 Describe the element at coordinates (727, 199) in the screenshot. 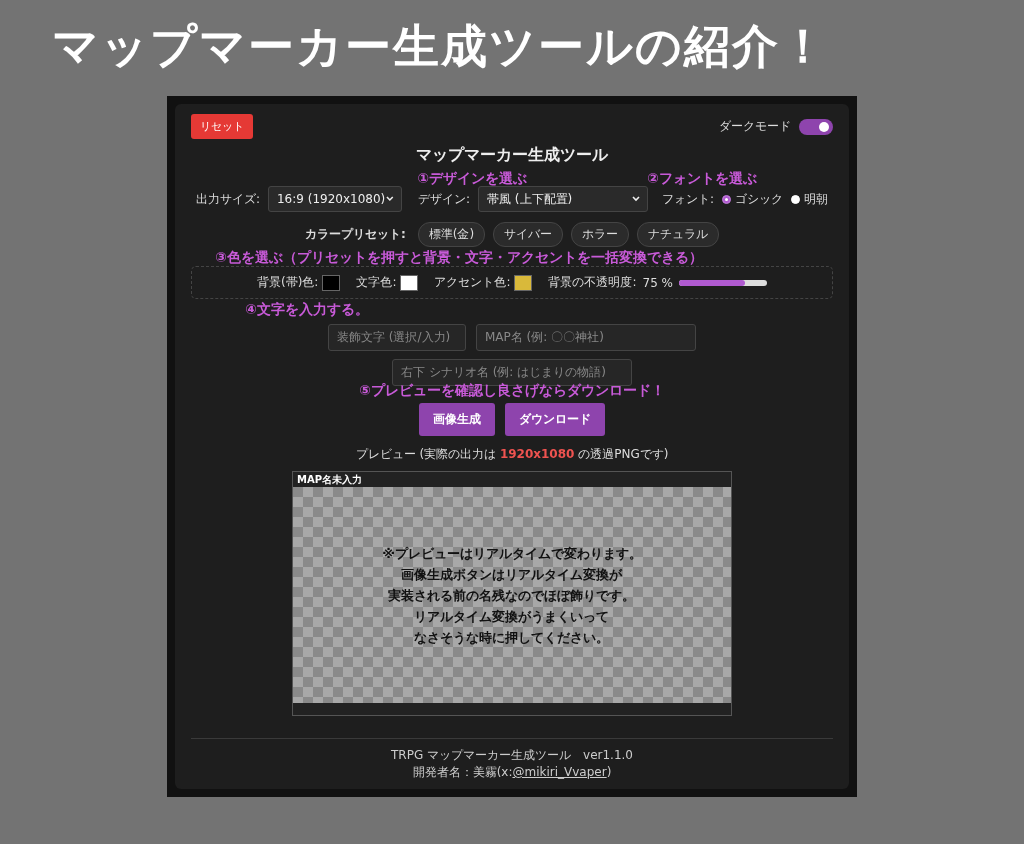

I see `radio-button` at that location.